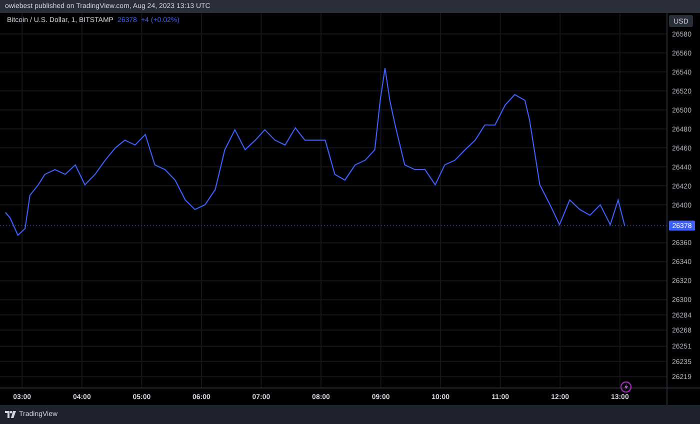 The height and width of the screenshot is (424, 700). Describe the element at coordinates (626, 387) in the screenshot. I see `lightning-icon` at that location.